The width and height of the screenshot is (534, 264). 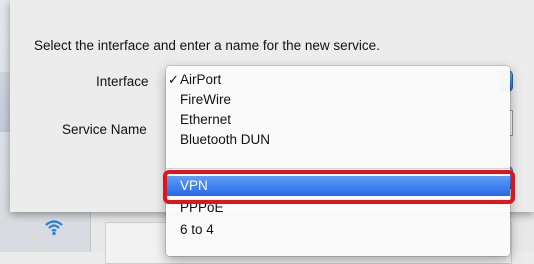 I want to click on menu-item-label: 6 to 4, so click(x=197, y=229).